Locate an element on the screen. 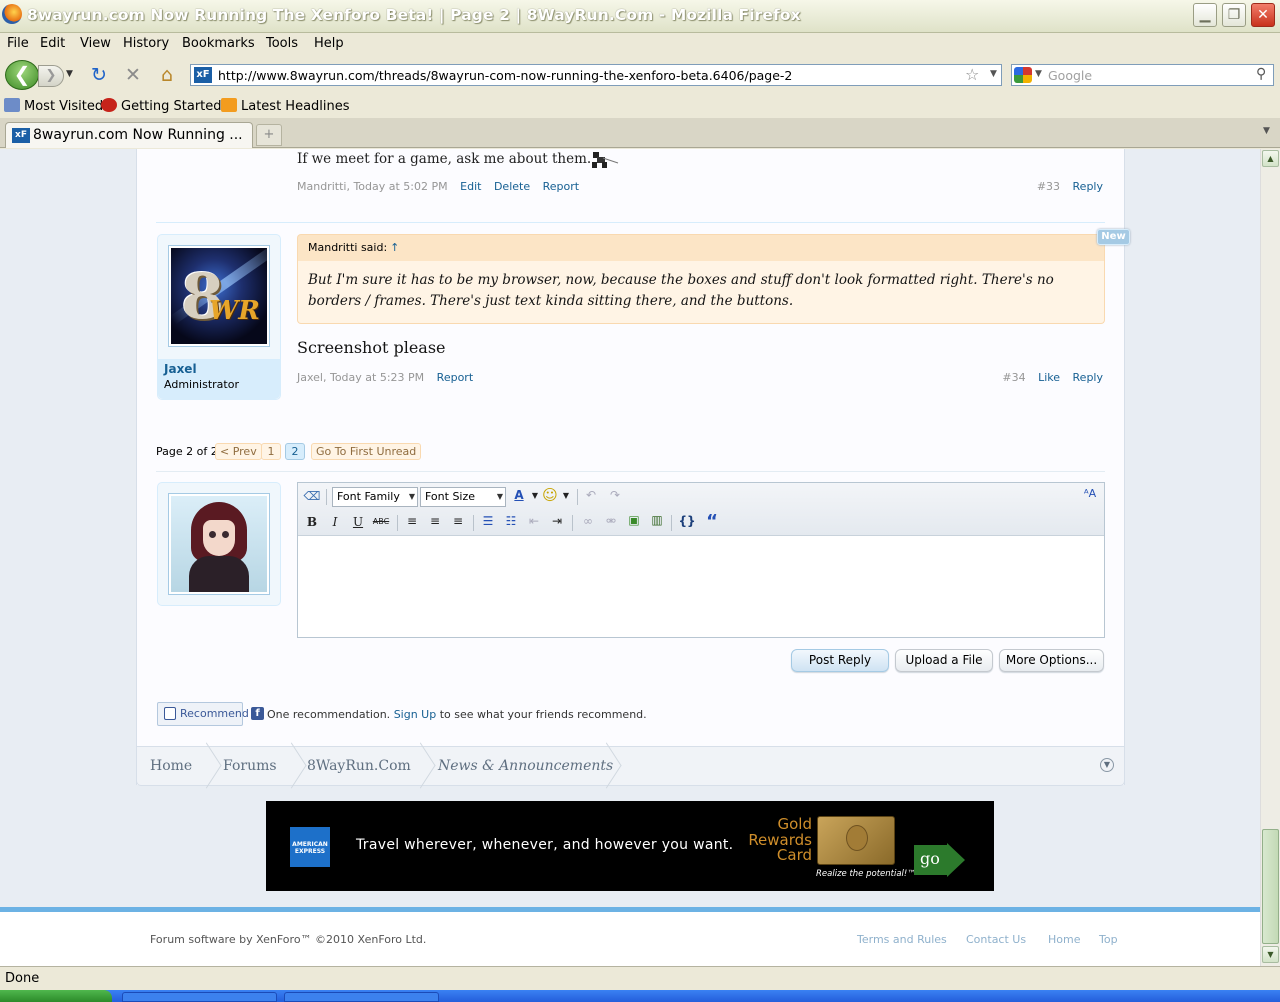 This screenshot has width=1280, height=1002. breadcrumb-home: Home is located at coordinates (171, 766).